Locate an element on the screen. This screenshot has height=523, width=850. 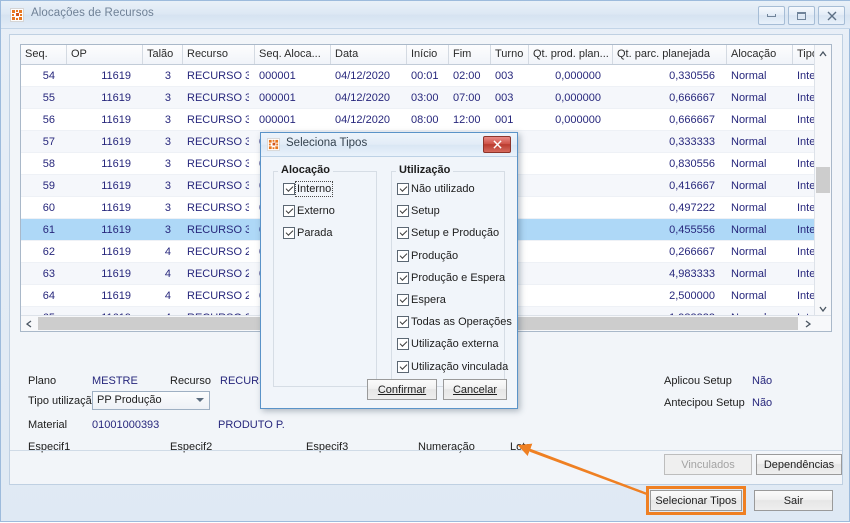
grid-column-header: Seq. is located at coordinates (44, 54).